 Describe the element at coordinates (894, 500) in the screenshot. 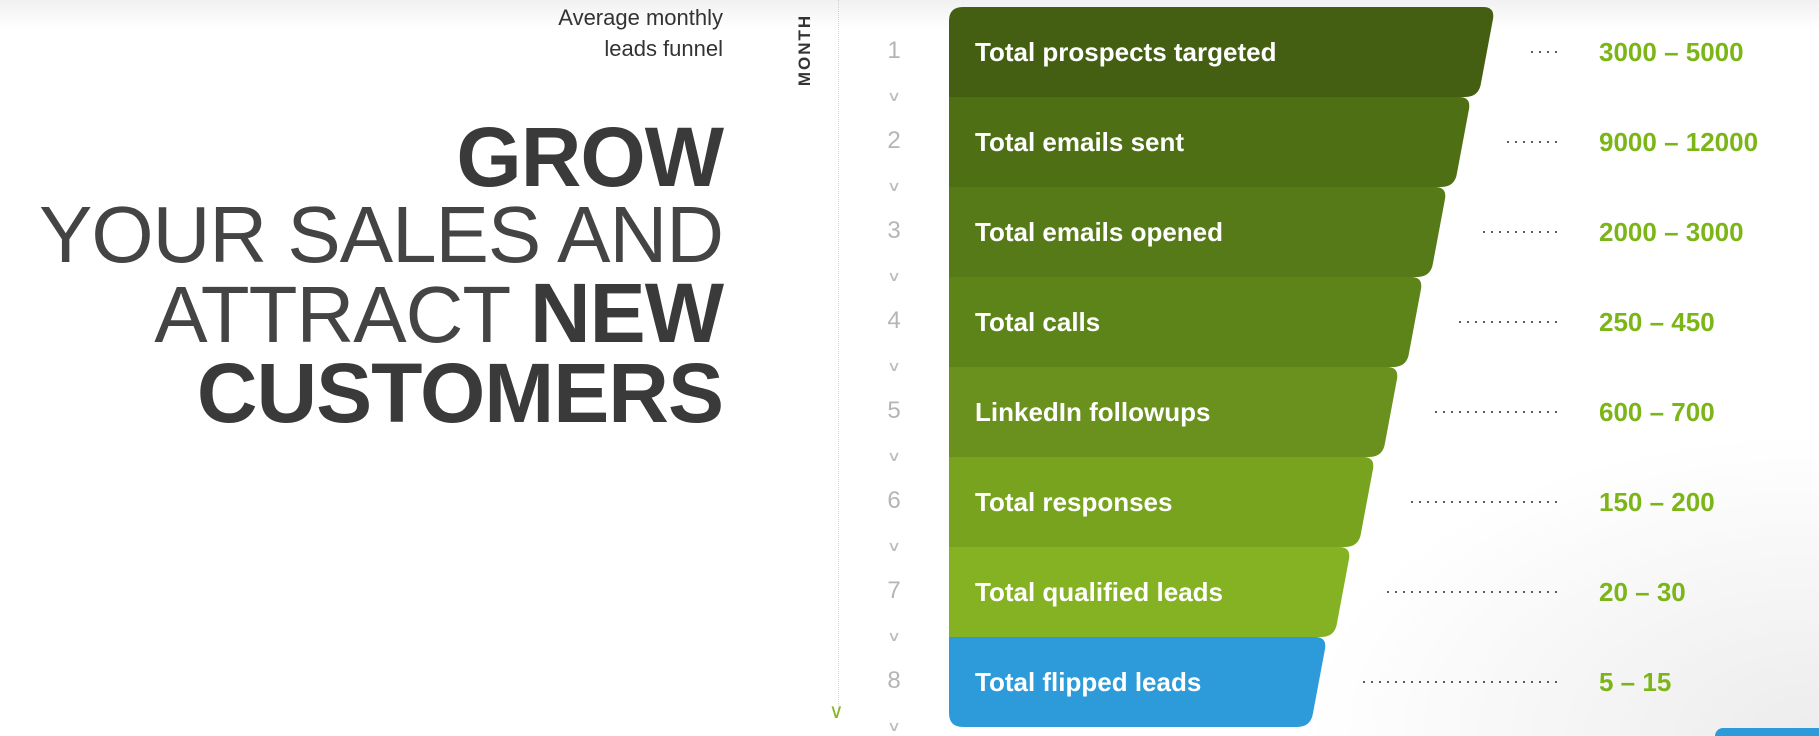

I see `month-number: 6` at that location.